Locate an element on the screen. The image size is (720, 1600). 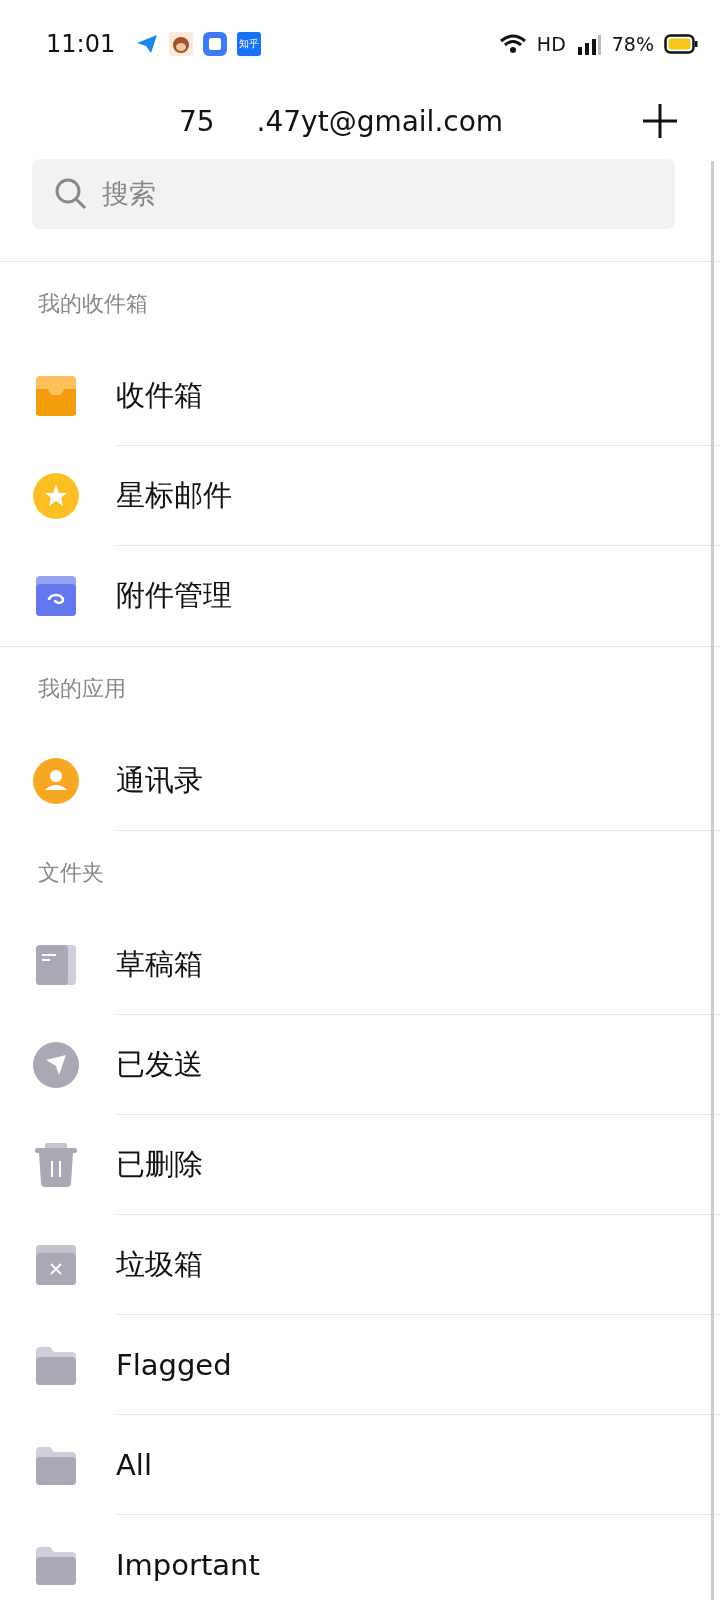
folder-item: 已发送 is located at coordinates (360, 1065).